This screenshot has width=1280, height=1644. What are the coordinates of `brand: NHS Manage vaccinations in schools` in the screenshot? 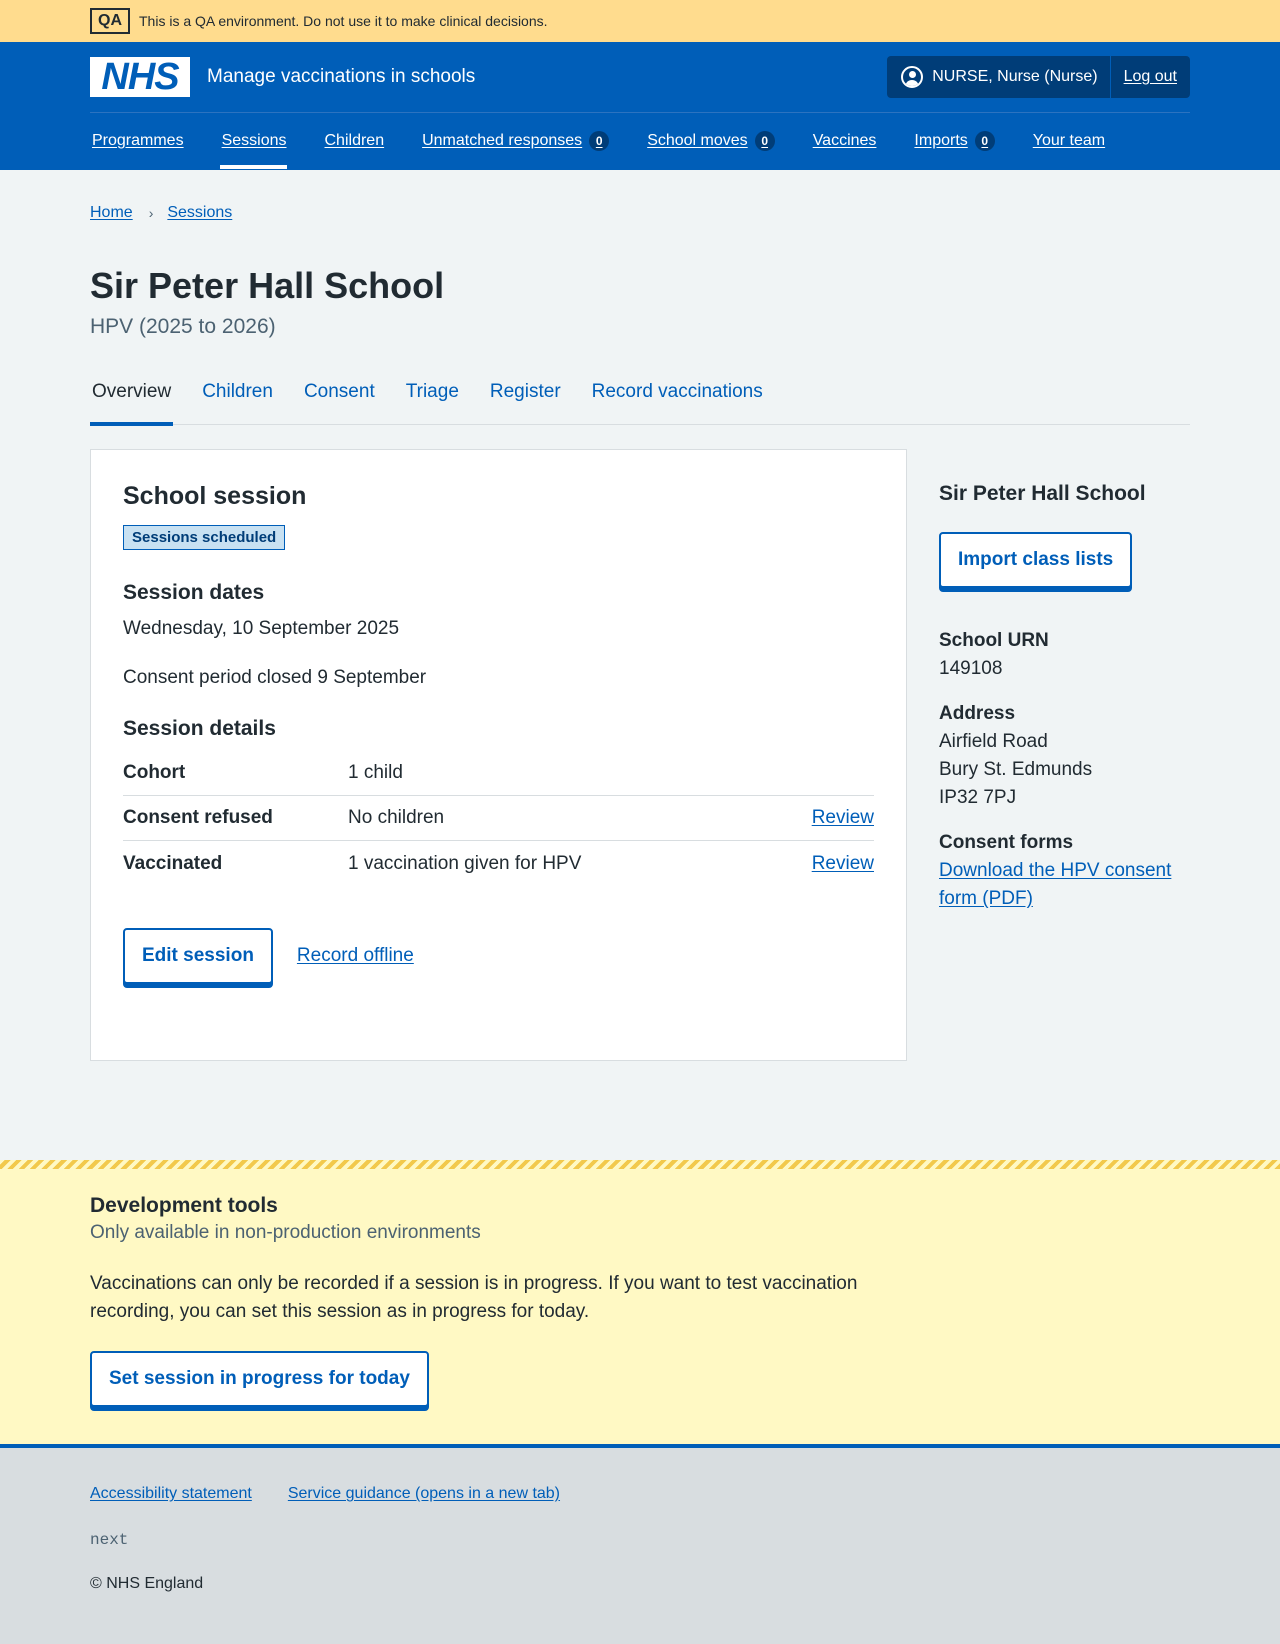 It's located at (282, 77).